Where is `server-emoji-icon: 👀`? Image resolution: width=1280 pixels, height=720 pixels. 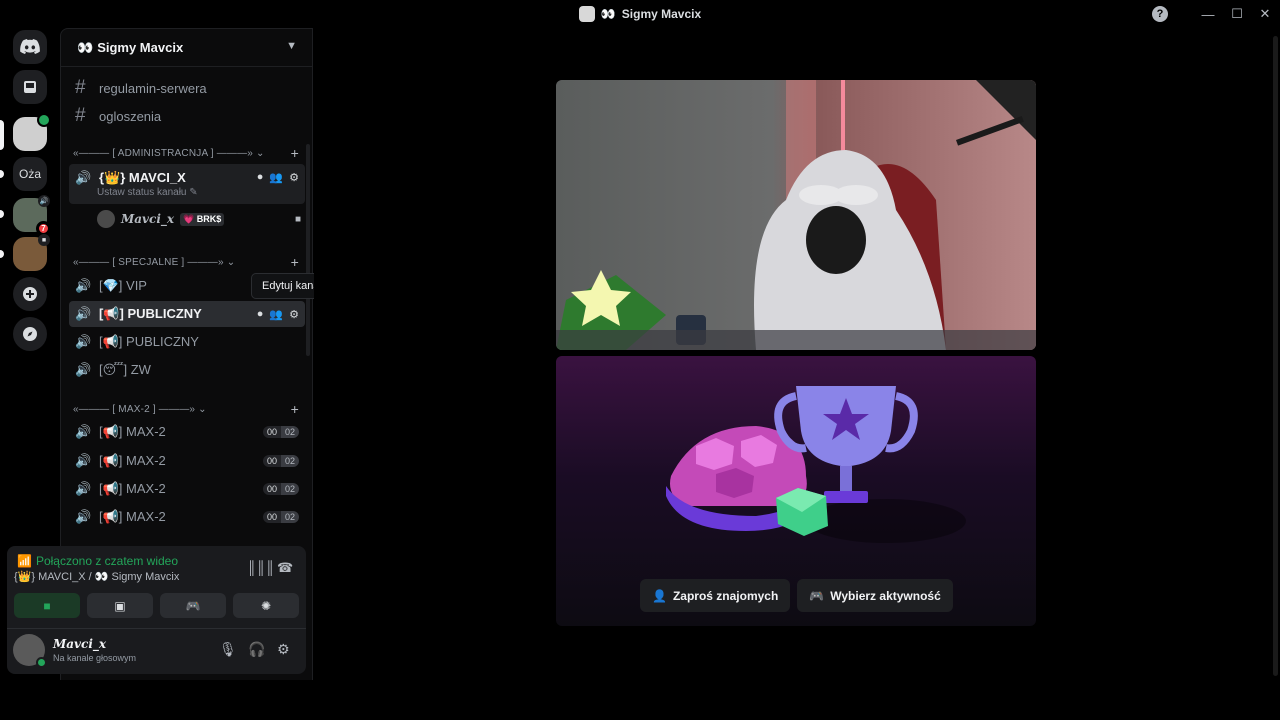
server-emoji-icon: 👀 is located at coordinates (85, 47).